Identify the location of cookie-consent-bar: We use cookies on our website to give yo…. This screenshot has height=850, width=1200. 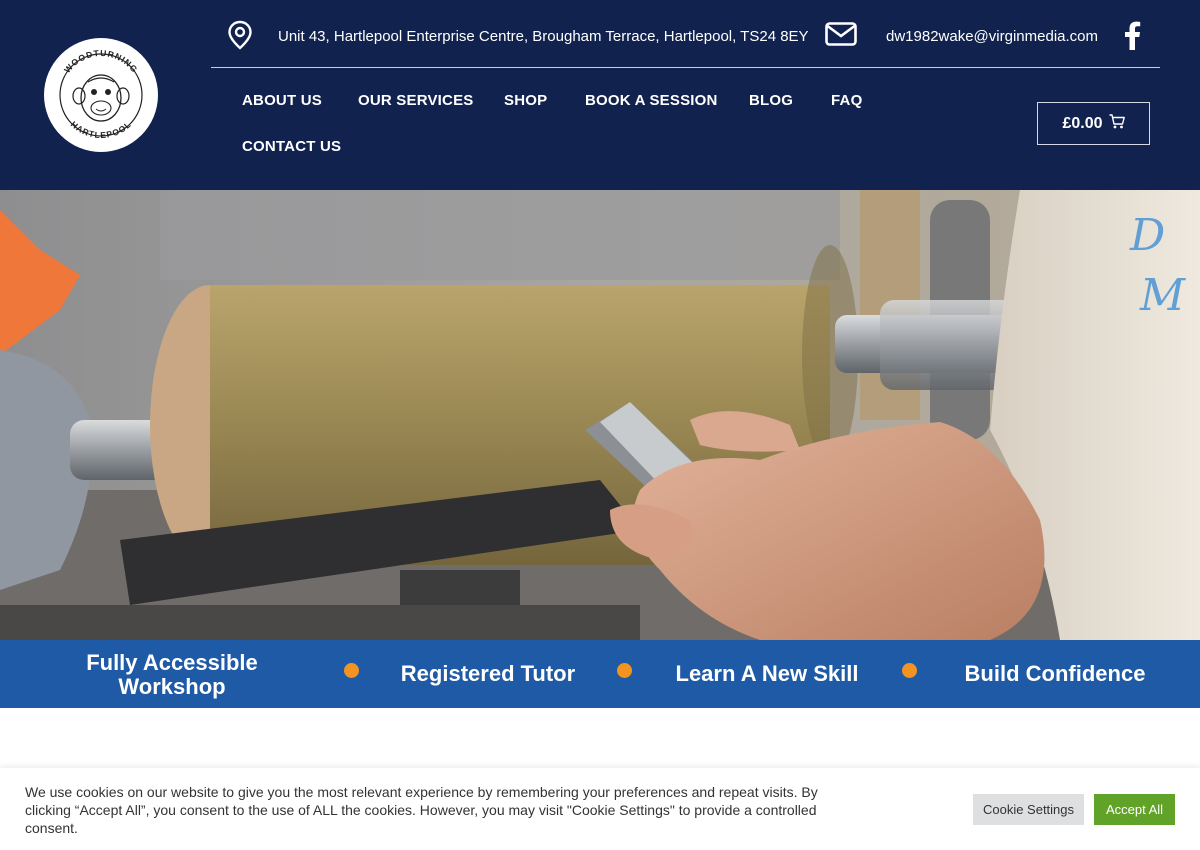
(600, 809).